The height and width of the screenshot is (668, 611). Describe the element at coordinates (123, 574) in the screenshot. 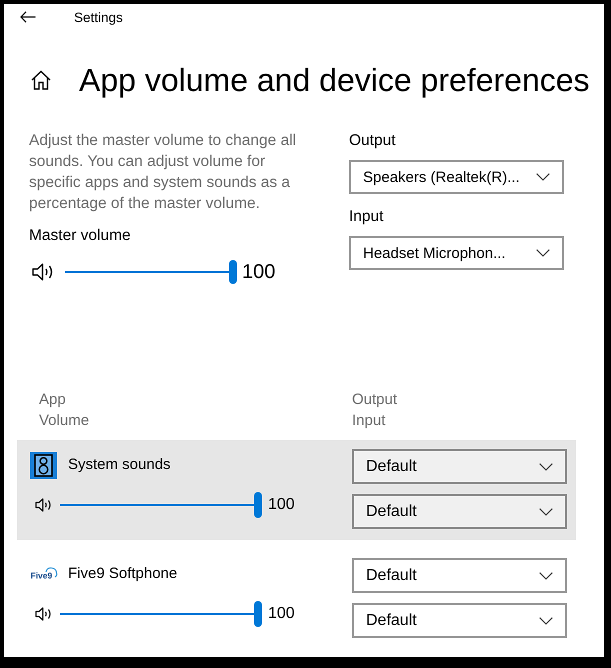

I see `app-name: Five9 Softphone` at that location.